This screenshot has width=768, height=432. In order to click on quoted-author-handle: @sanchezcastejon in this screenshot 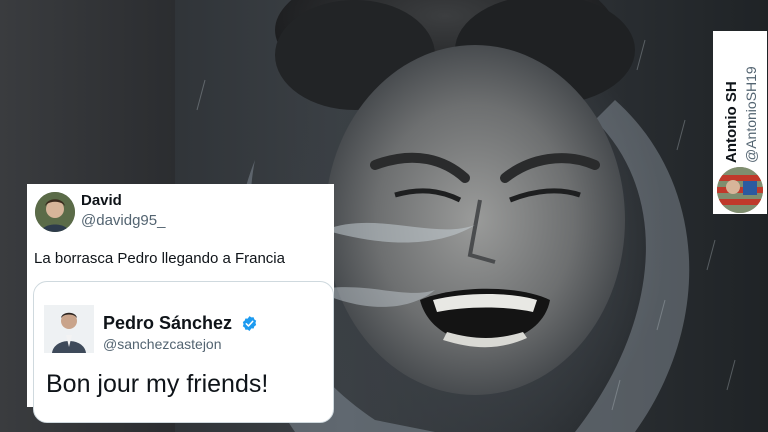, I will do `click(162, 344)`.